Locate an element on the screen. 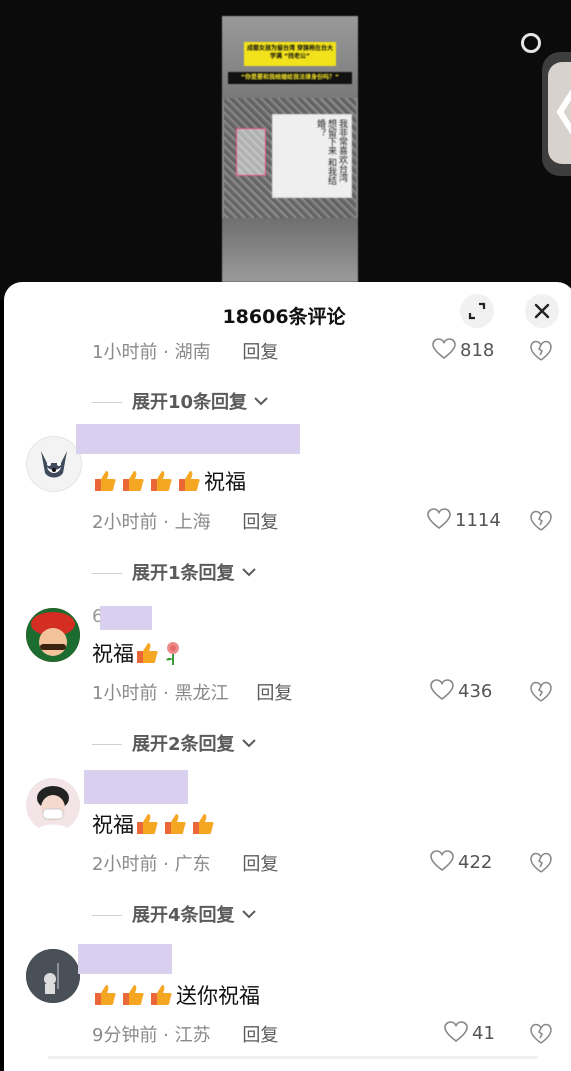 This screenshot has height=1071, width=571. comment-text: 送你祝福 is located at coordinates (176, 995).